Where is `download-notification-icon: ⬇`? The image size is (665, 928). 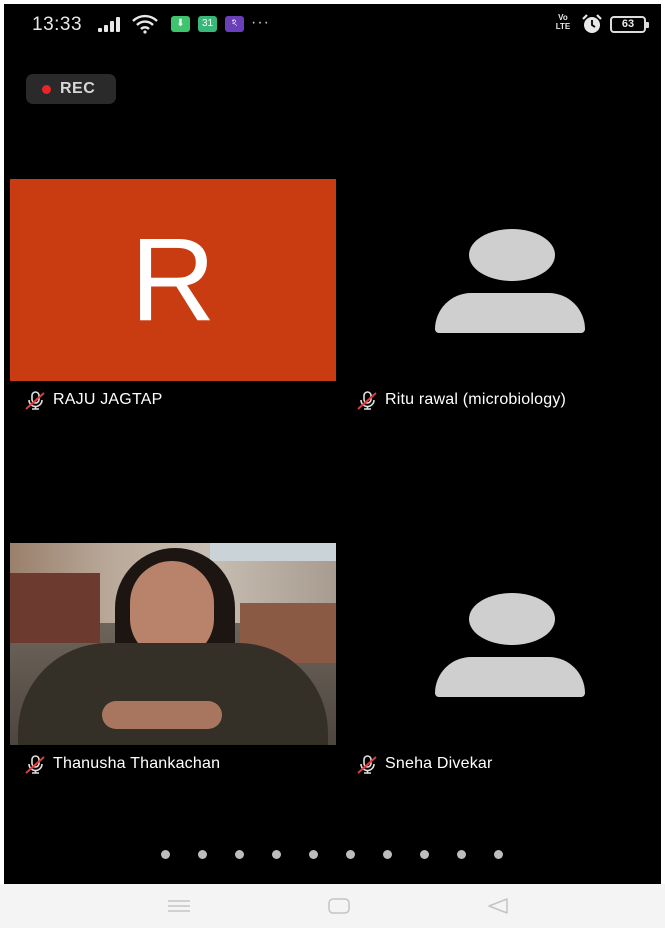 download-notification-icon: ⬇ is located at coordinates (180, 24).